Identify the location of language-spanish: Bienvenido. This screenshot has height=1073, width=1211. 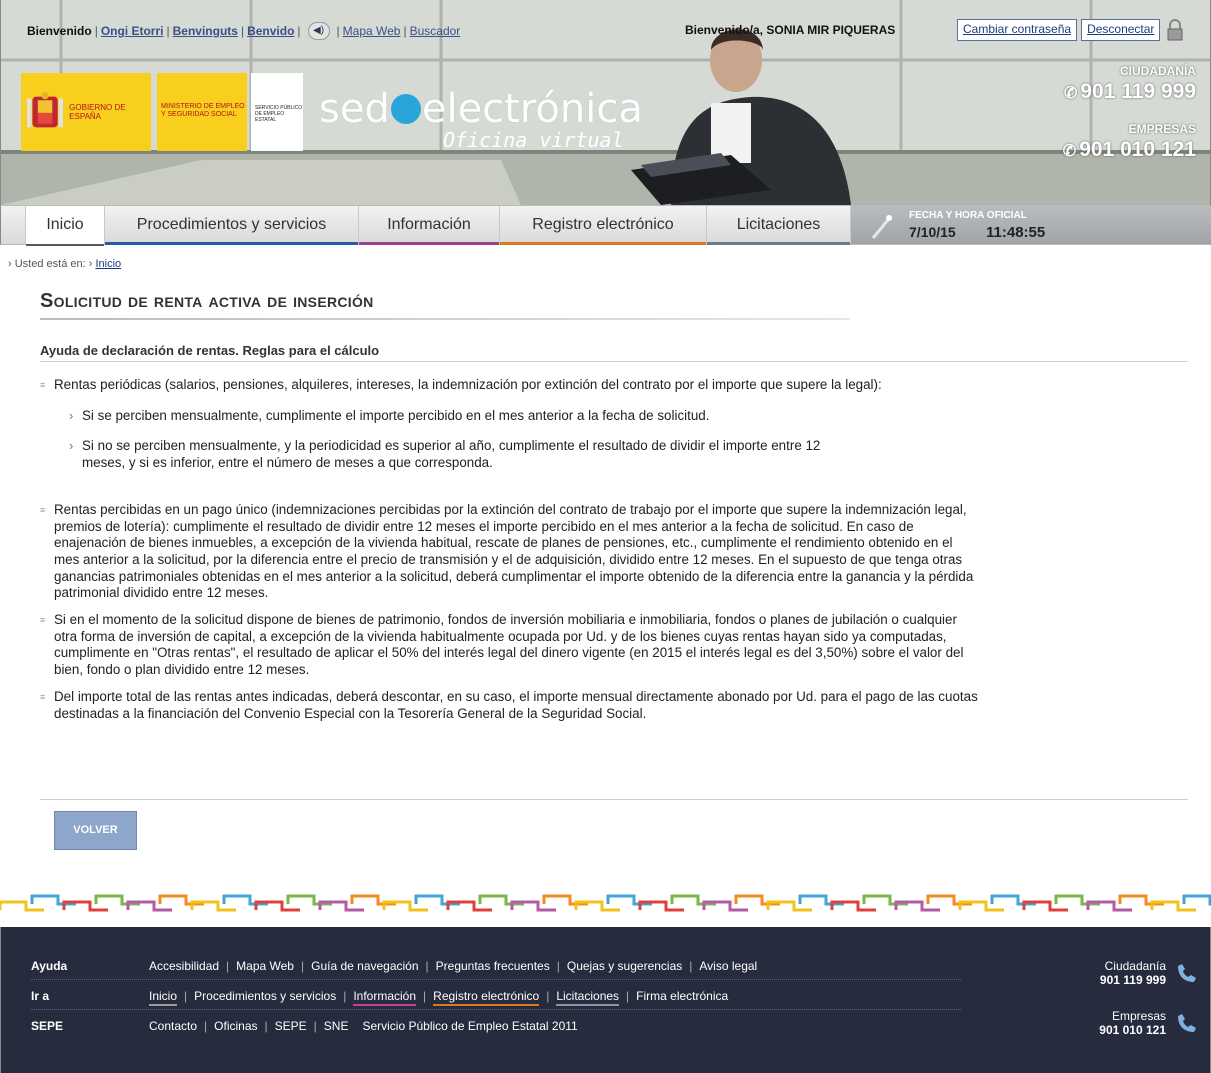
(59, 31).